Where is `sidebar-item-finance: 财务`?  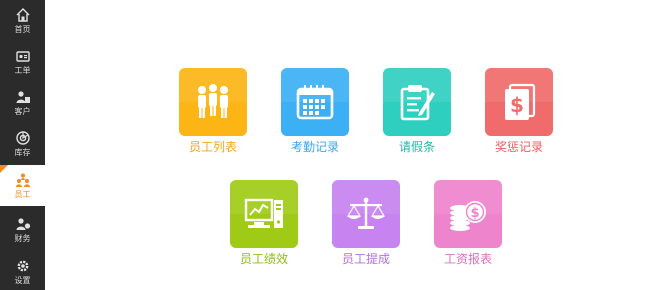 sidebar-item-finance: 财务 is located at coordinates (22, 229).